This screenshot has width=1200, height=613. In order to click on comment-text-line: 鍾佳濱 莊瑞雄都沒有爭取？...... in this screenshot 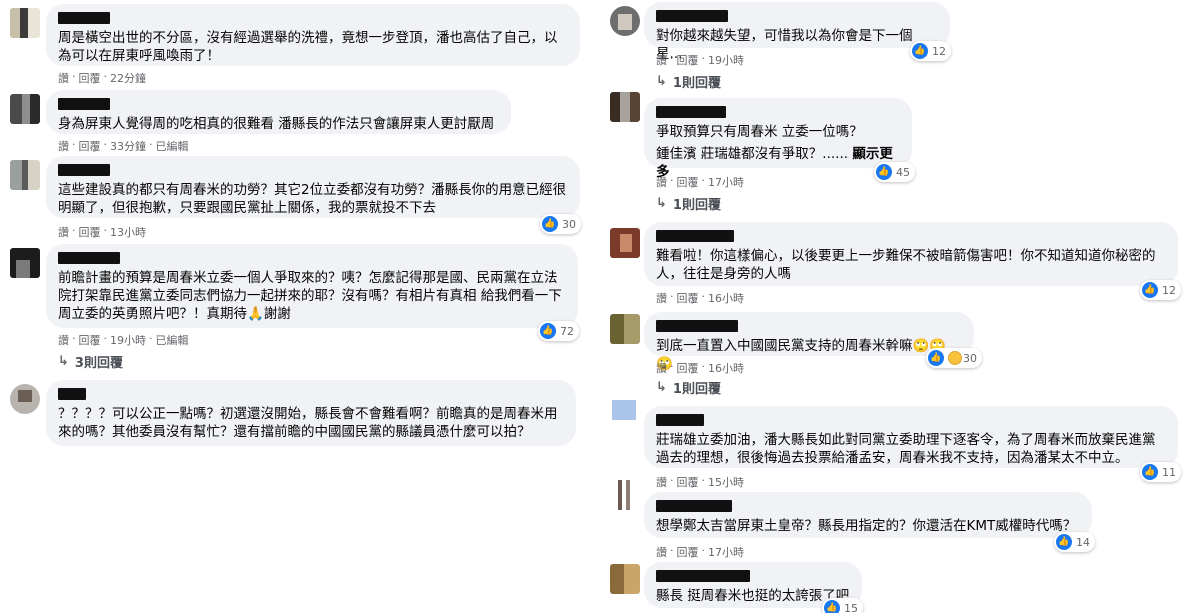, I will do `click(752, 154)`.